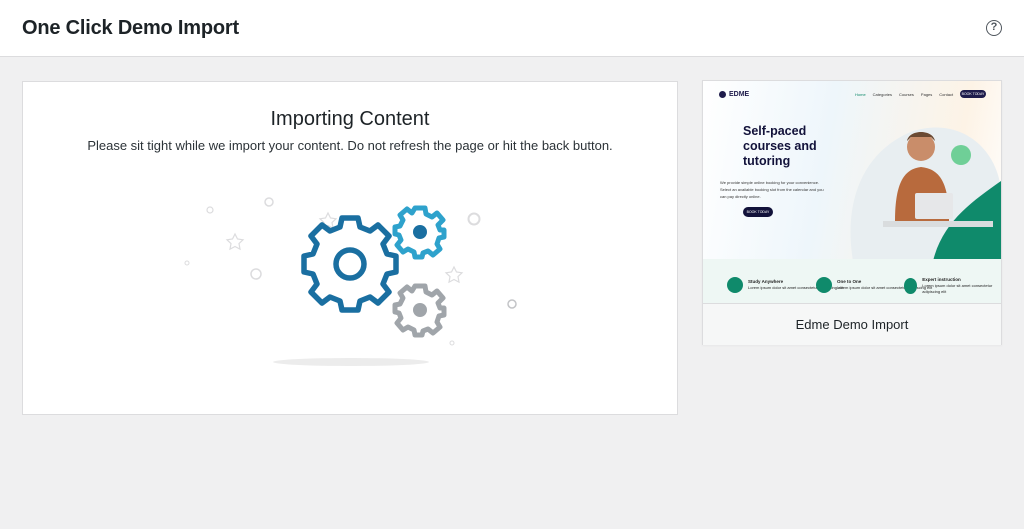 The height and width of the screenshot is (529, 1024). I want to click on page-title: One Click Demo Import, so click(130, 28).